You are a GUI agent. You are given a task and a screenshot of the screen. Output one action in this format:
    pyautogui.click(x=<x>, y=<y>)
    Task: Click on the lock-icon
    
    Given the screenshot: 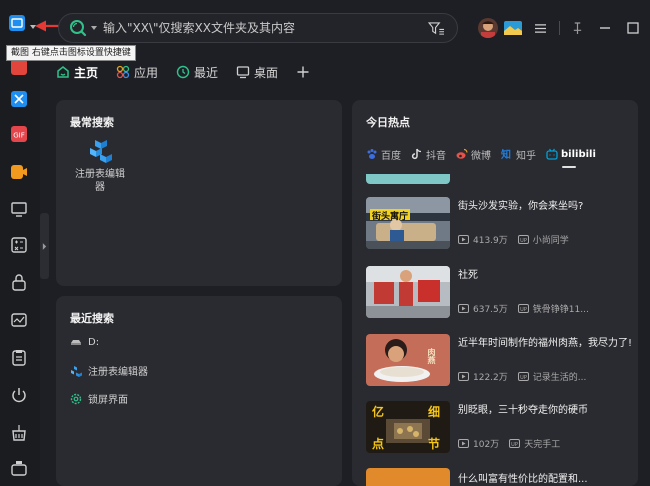 What is the action you would take?
    pyautogui.click(x=19, y=282)
    